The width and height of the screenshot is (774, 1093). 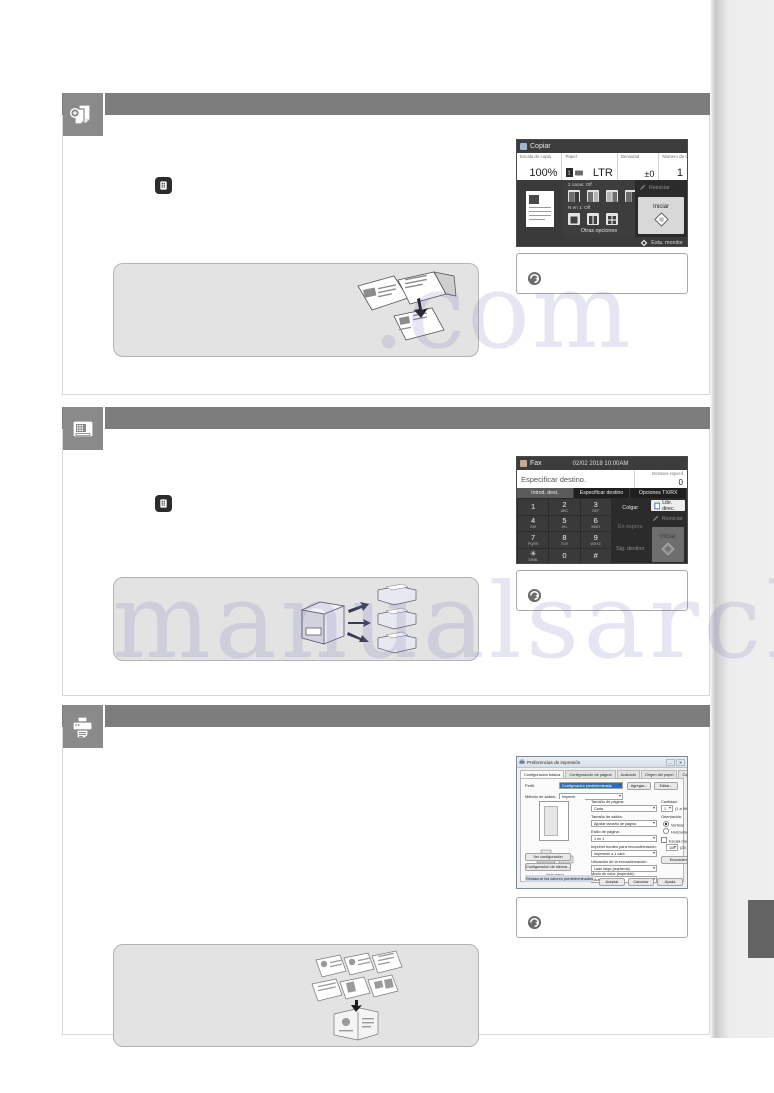 I want to click on copy-nup-options, so click(x=593, y=219).